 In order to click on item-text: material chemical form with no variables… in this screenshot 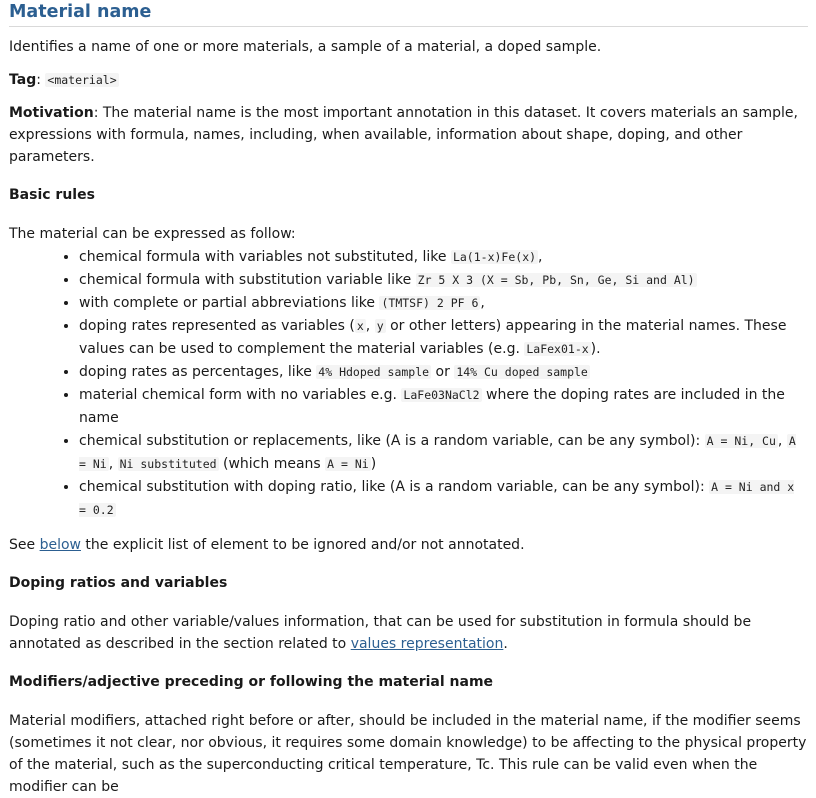, I will do `click(240, 395)`.